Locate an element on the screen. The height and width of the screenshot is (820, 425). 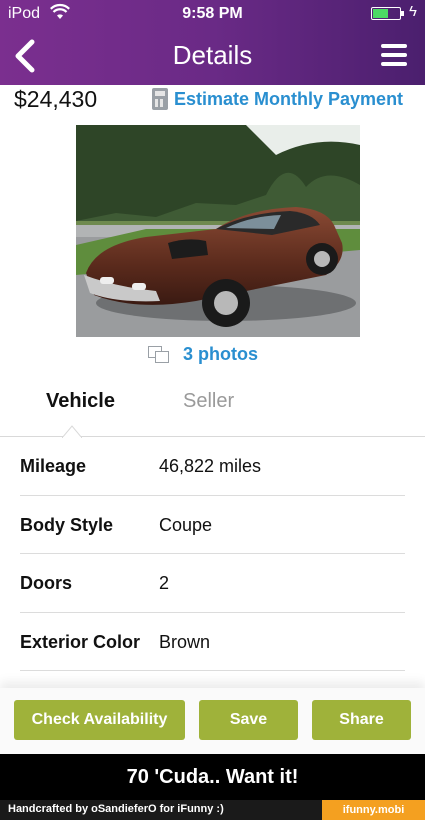
status-bar: iPod 9:58 PM ϟ is located at coordinates (212, 14).